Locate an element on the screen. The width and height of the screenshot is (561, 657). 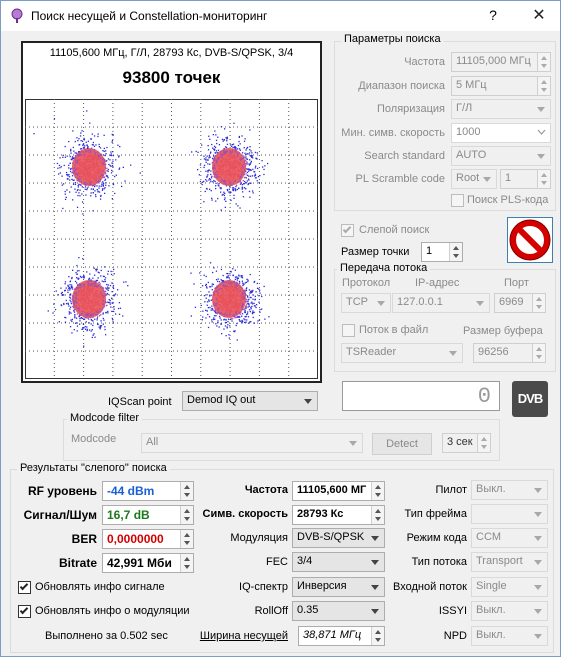
bandwidth-spinner is located at coordinates (377, 636).